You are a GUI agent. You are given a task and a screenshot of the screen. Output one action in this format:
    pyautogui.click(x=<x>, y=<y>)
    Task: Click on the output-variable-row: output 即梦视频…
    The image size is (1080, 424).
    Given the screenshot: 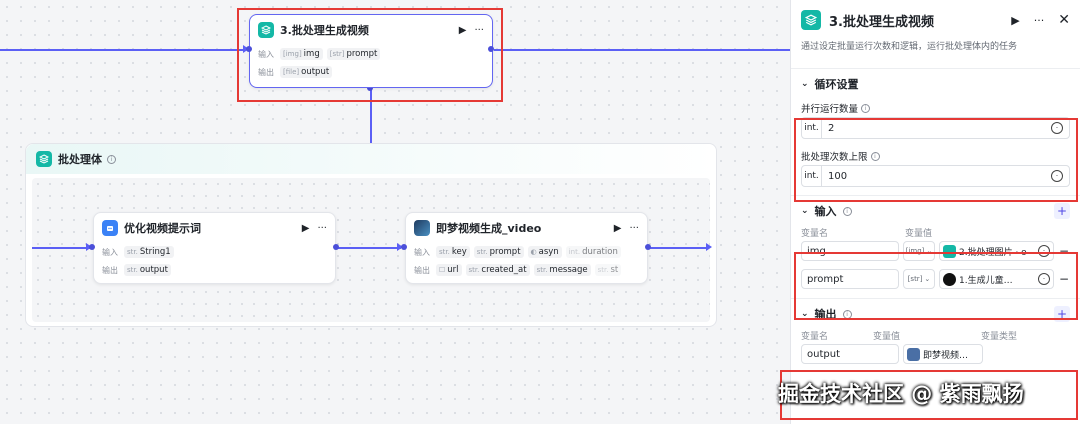 What is the action you would take?
    pyautogui.click(x=935, y=354)
    